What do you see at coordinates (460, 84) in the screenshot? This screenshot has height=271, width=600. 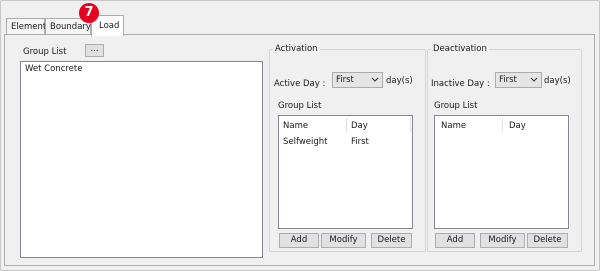 I see `inactive-day-label: Inactive Day :` at bounding box center [460, 84].